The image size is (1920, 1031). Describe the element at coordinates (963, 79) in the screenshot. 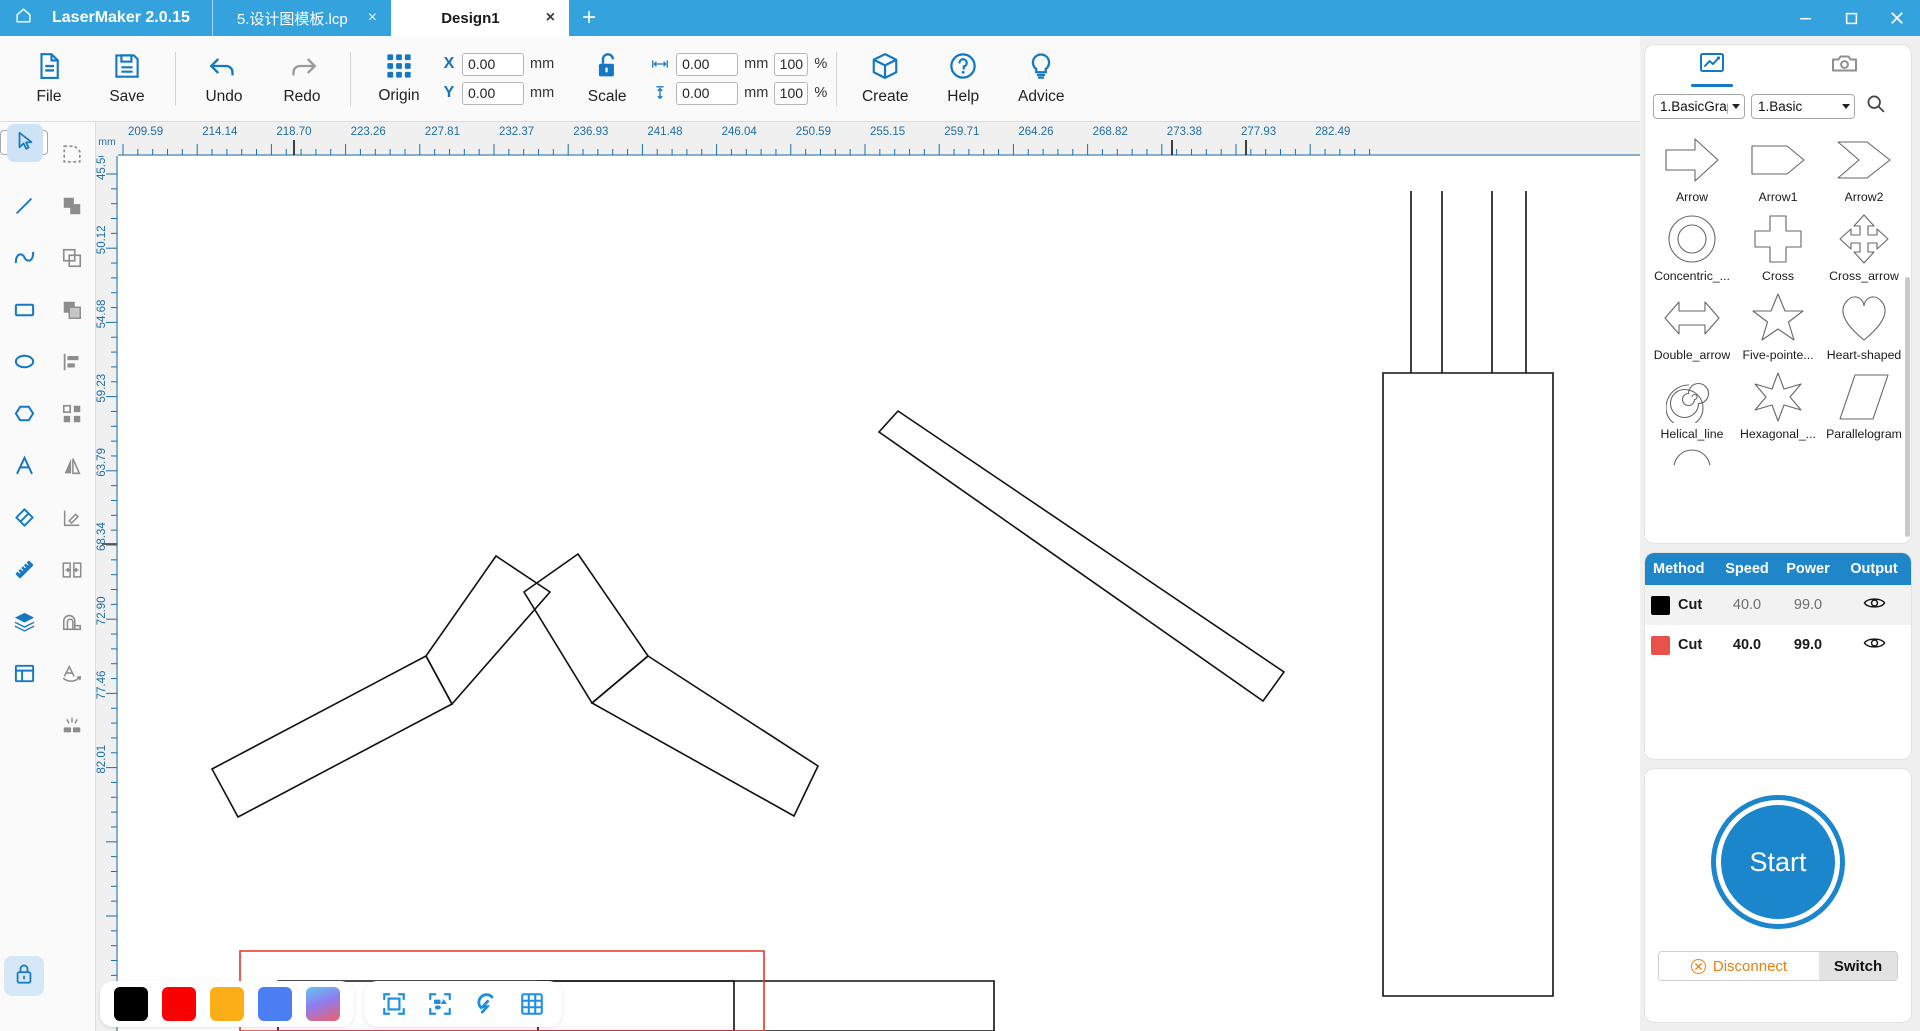

I see `help-button: Help` at that location.